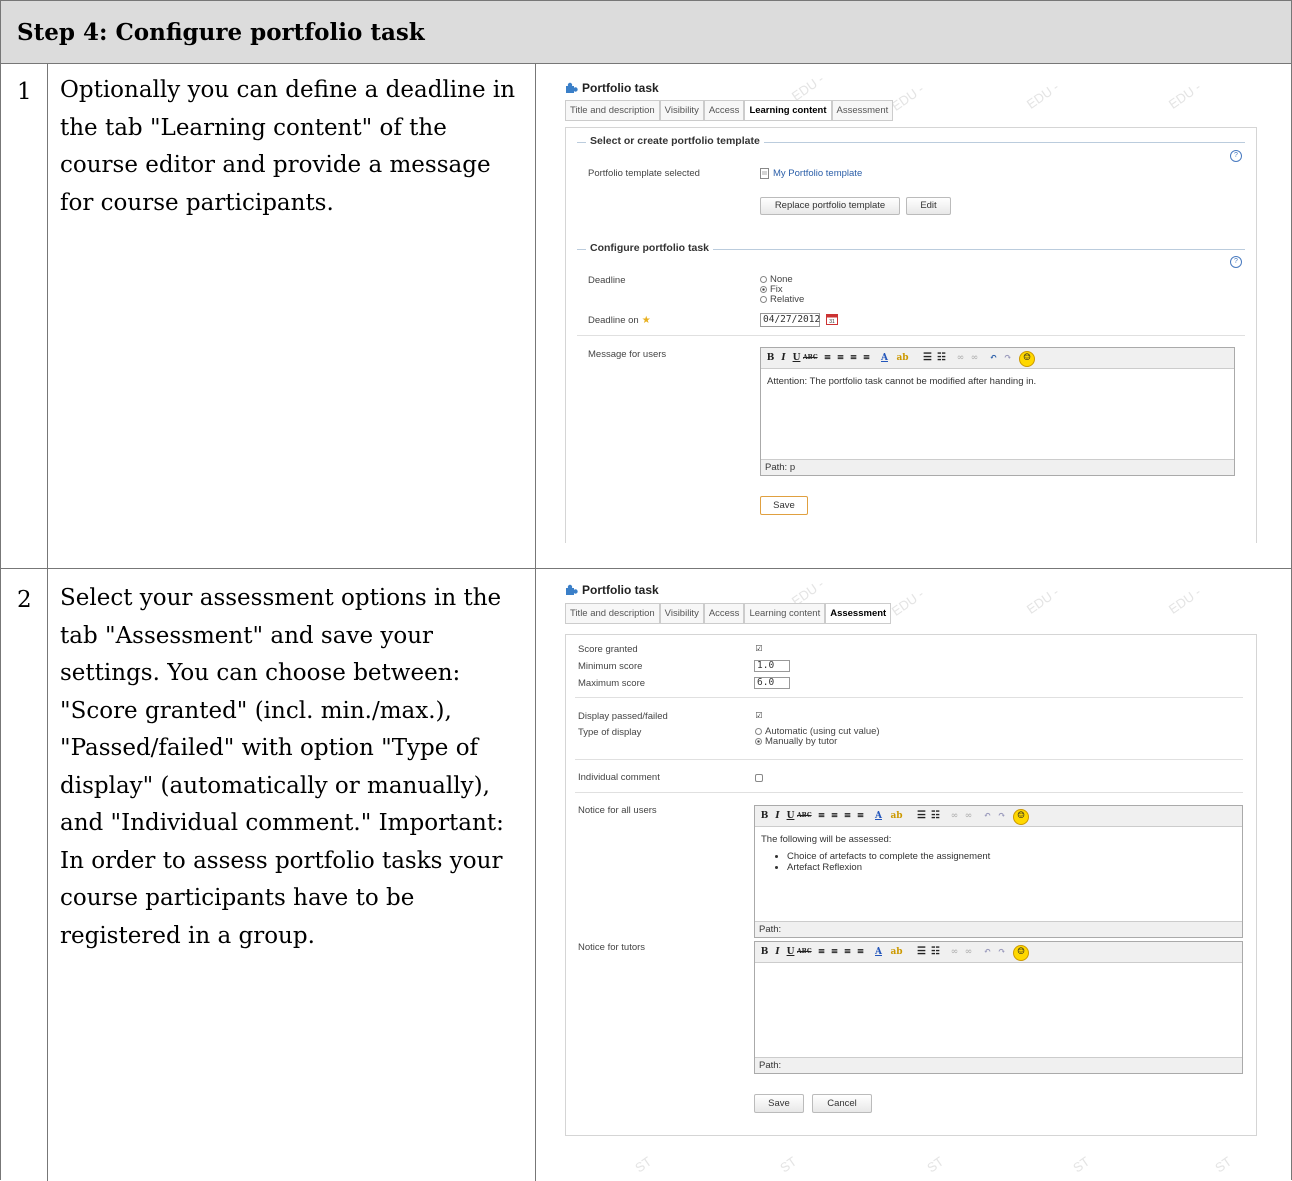 This screenshot has width=1292, height=1181. I want to click on max-score-input: 6.0, so click(772, 683).